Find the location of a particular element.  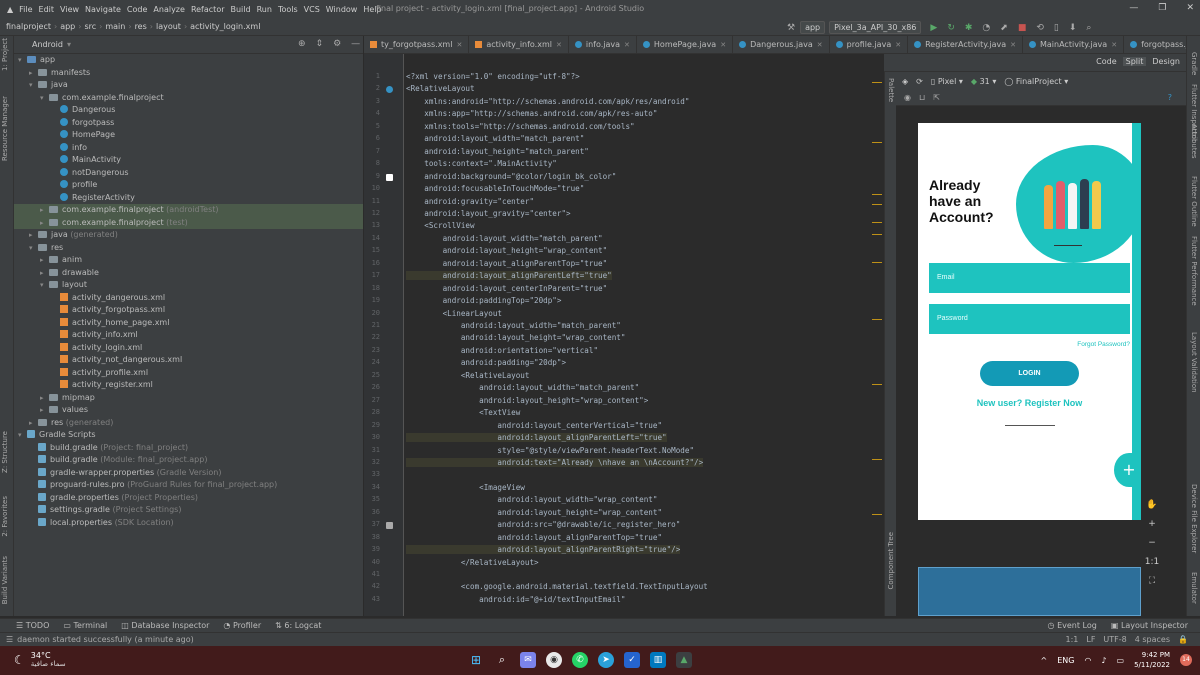

tree-row: activity_forgotpass.xml is located at coordinates (188, 310).